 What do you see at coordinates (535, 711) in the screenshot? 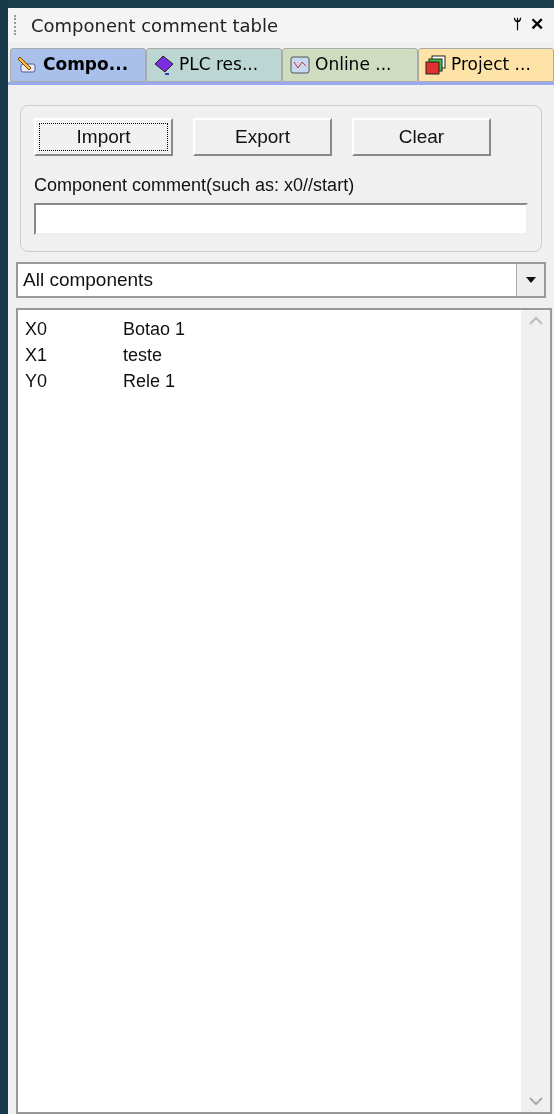
I see `vertical-scrollbar` at bounding box center [535, 711].